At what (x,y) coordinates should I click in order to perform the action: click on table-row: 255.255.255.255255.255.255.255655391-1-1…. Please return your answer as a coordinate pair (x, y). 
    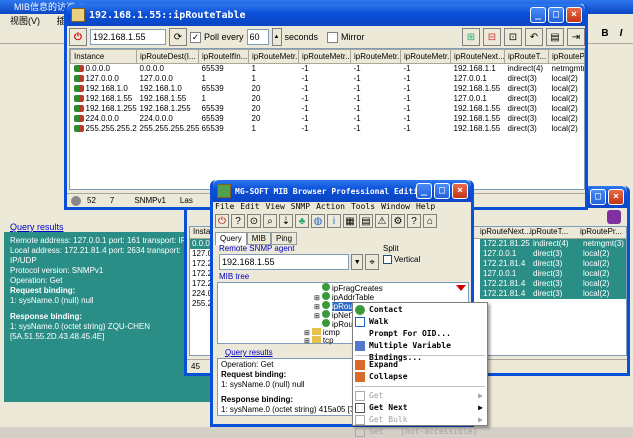
    Looking at the image, I should click on (328, 129).